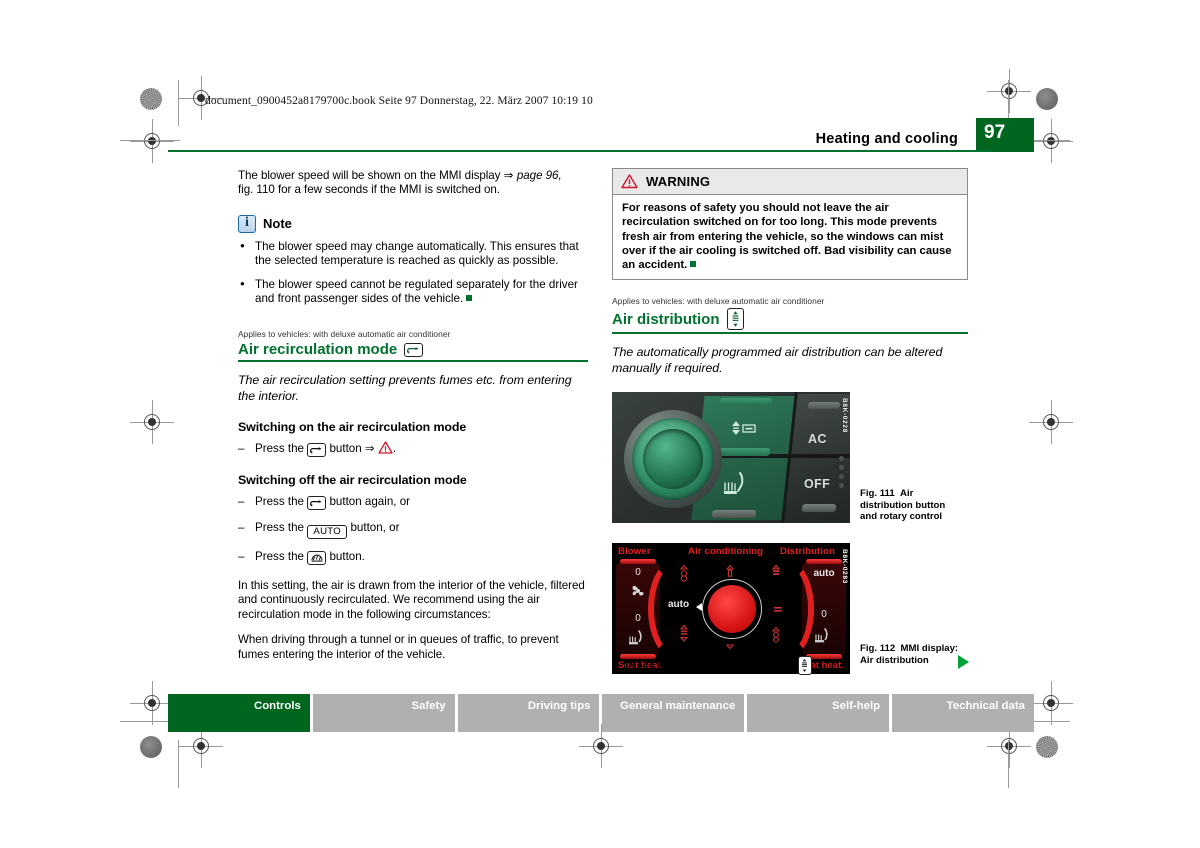 This screenshot has width=1200, height=848. I want to click on page-number: 97, so click(995, 132).